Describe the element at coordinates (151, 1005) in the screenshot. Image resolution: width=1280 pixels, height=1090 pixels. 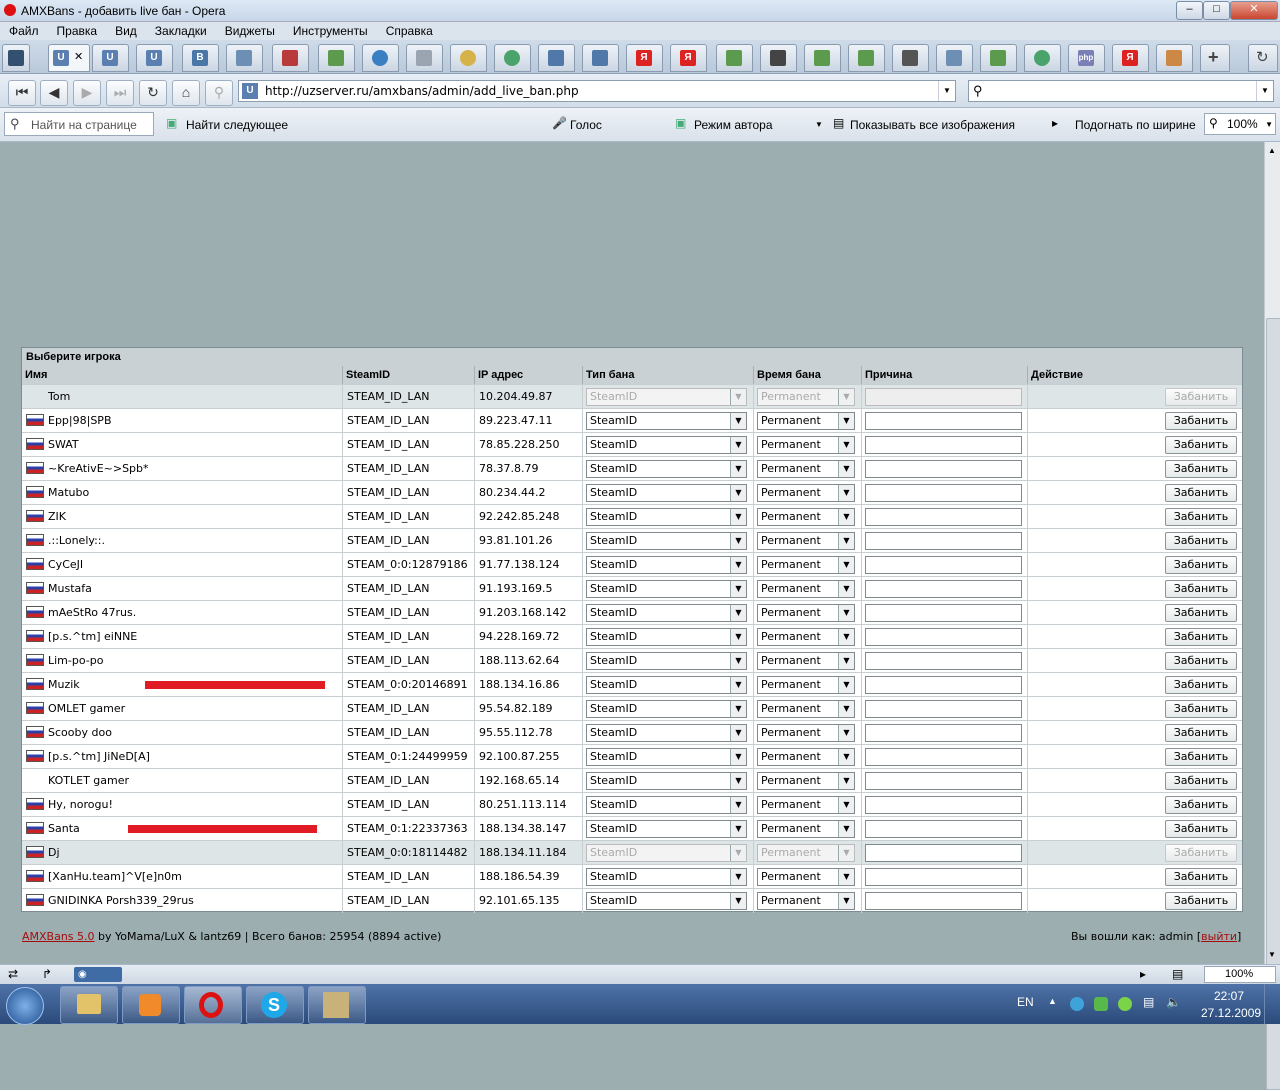
I see `media-taskbar-button` at that location.